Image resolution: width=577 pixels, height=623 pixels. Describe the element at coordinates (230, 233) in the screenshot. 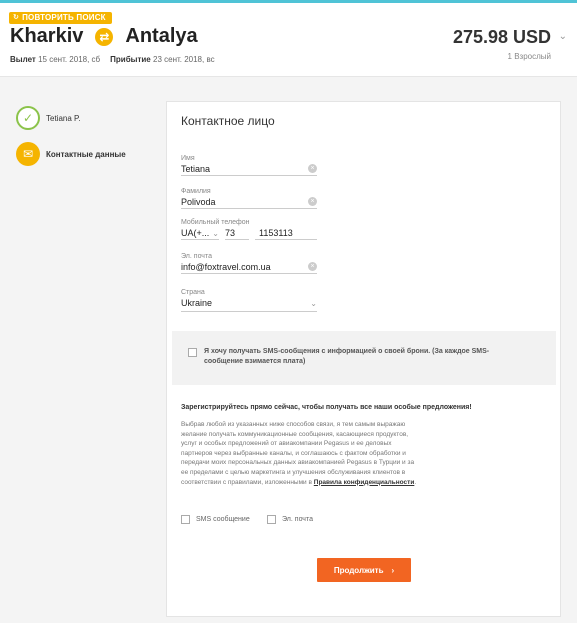

I see `phone-code-value: 73` at that location.